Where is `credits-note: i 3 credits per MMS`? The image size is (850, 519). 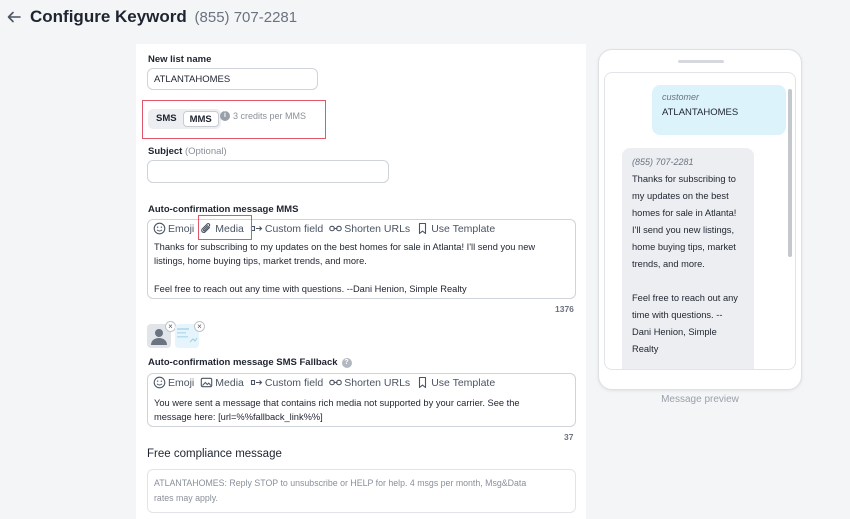 credits-note: i 3 credits per MMS is located at coordinates (263, 116).